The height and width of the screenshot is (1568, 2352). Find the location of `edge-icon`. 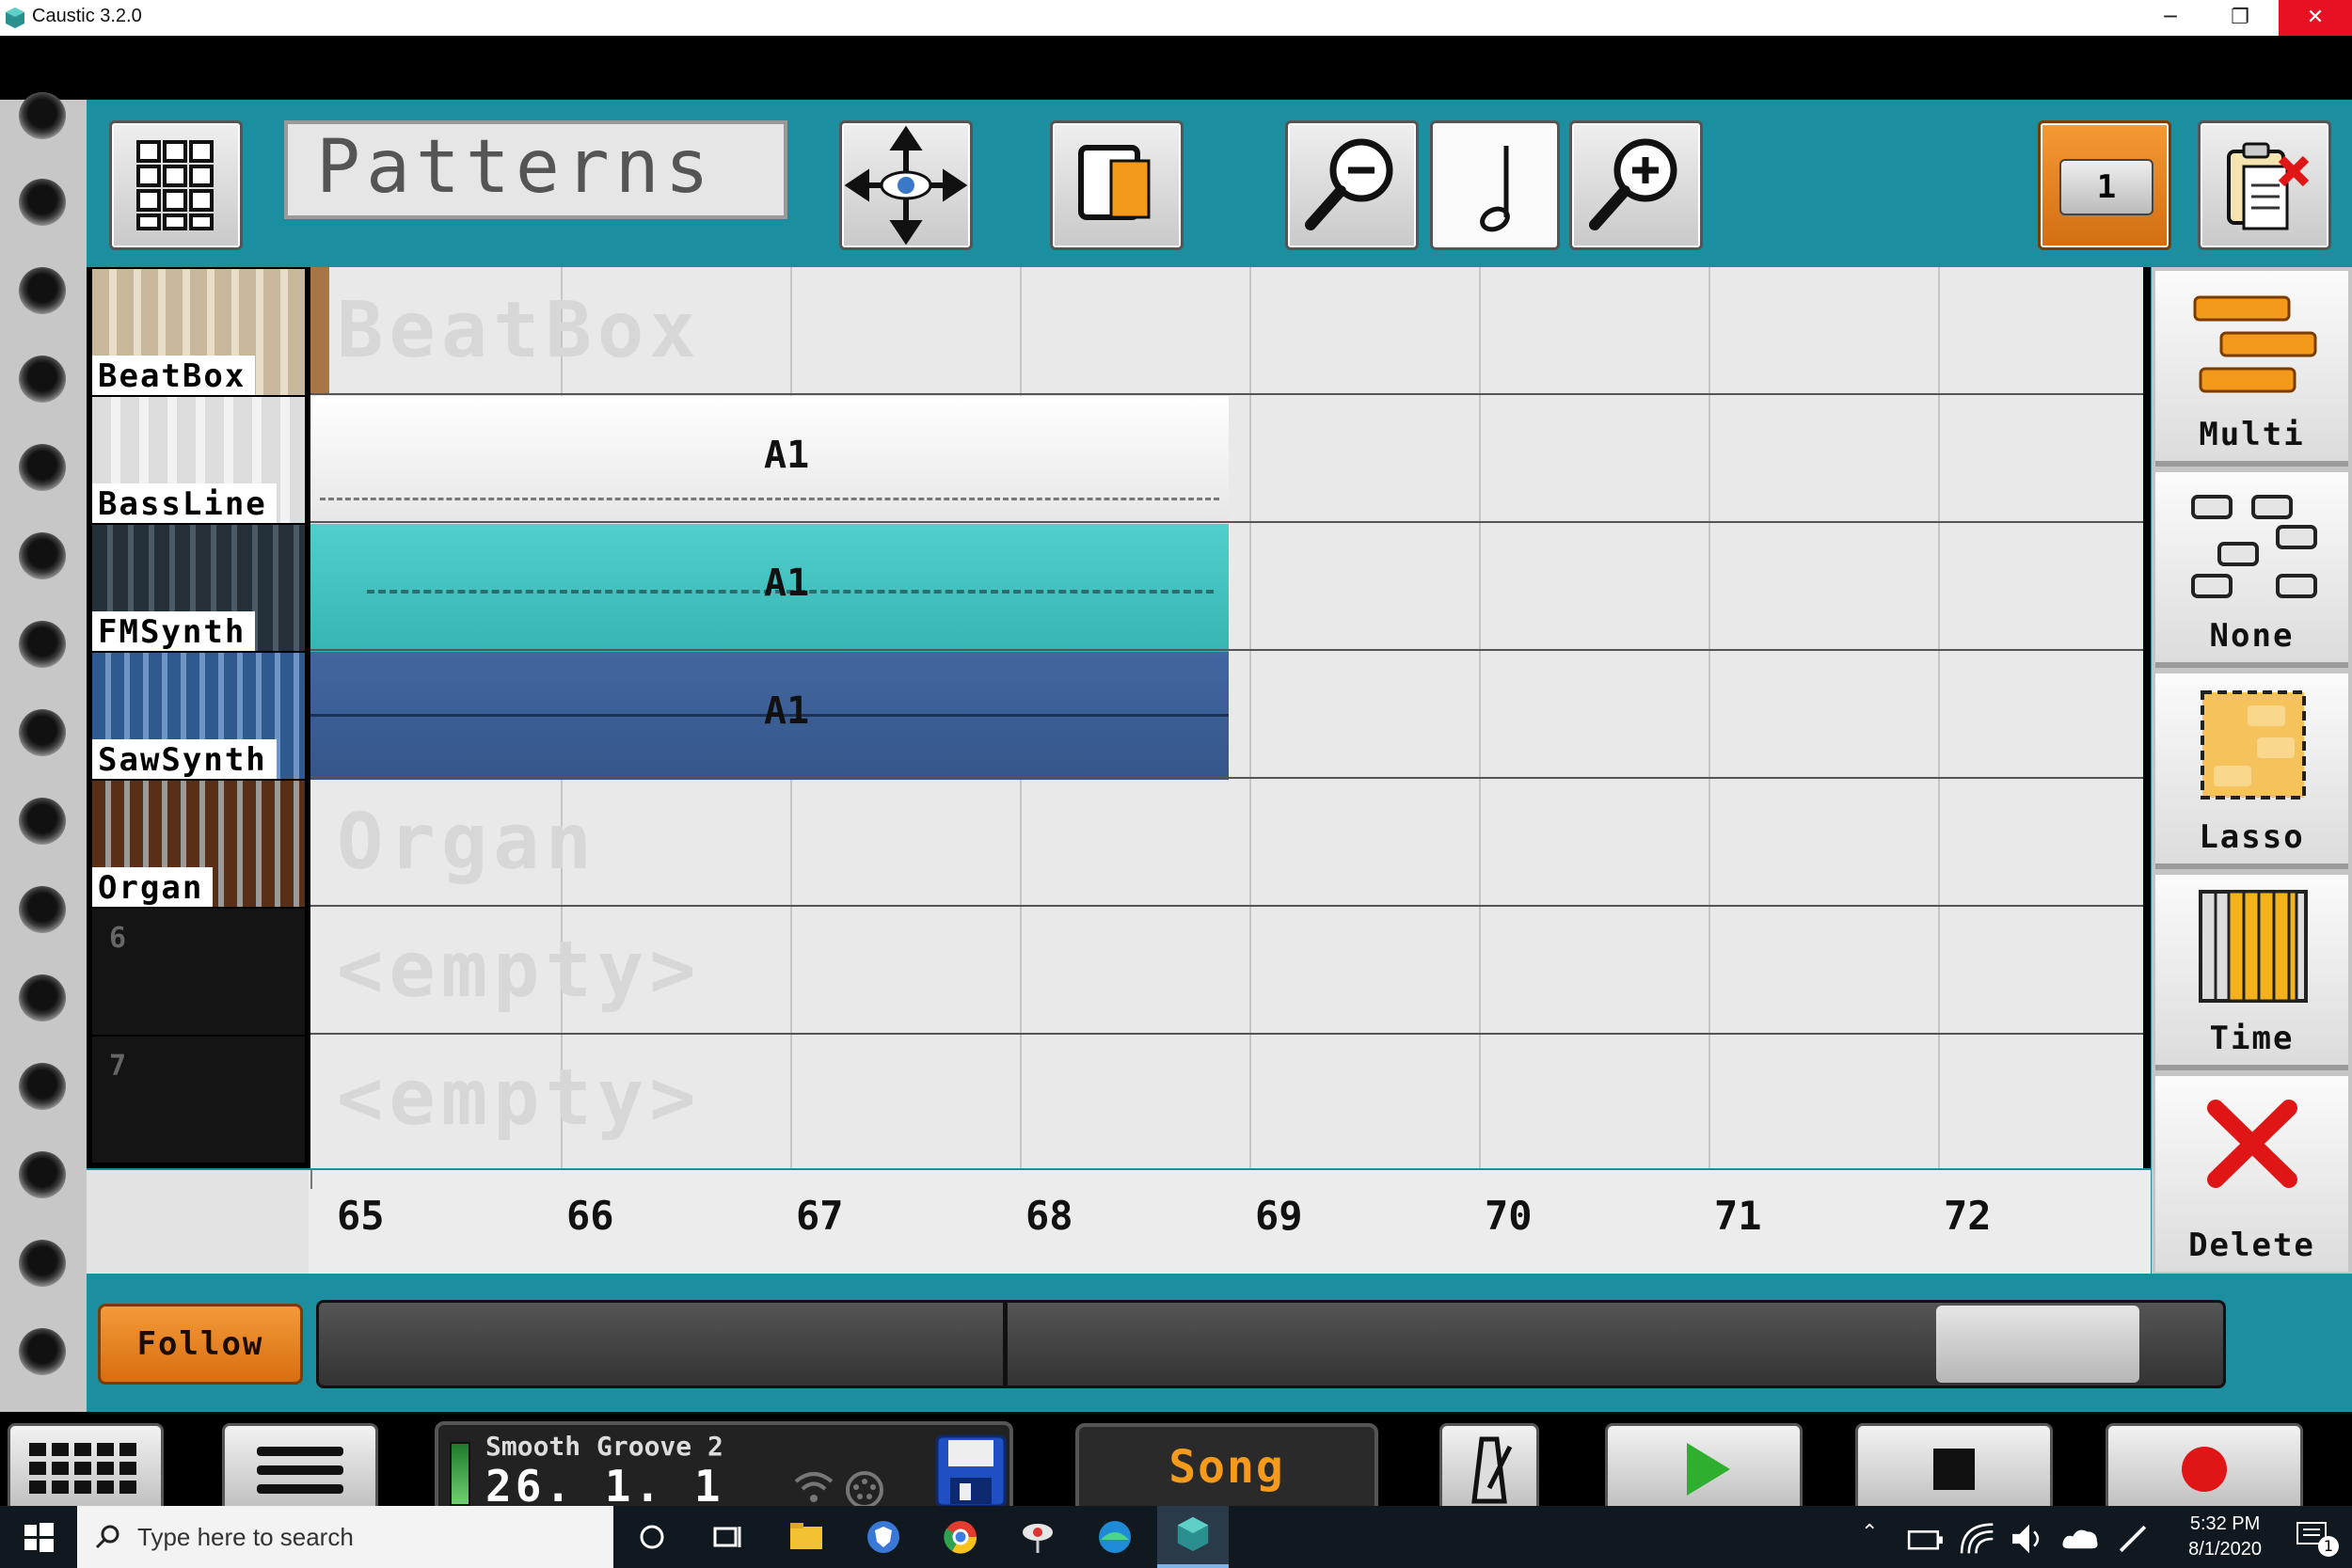

edge-icon is located at coordinates (1114, 1537).